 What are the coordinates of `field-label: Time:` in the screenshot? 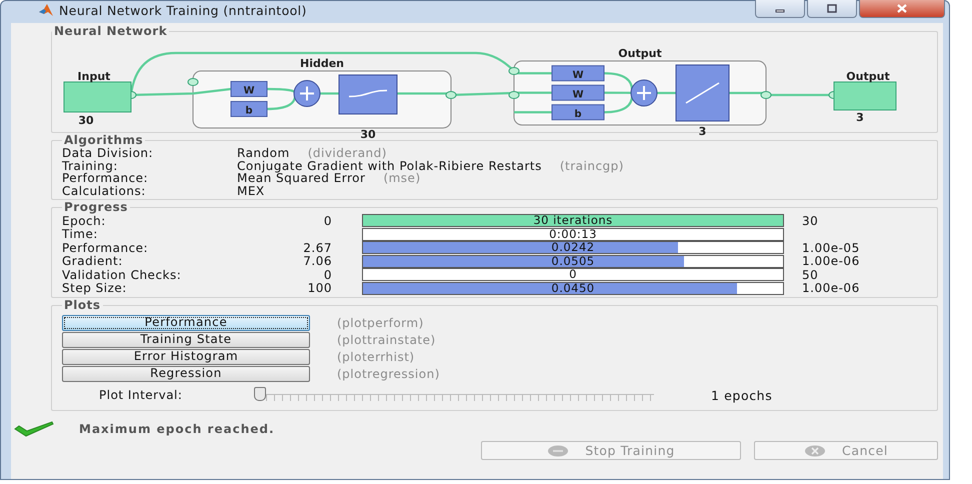 It's located at (80, 234).